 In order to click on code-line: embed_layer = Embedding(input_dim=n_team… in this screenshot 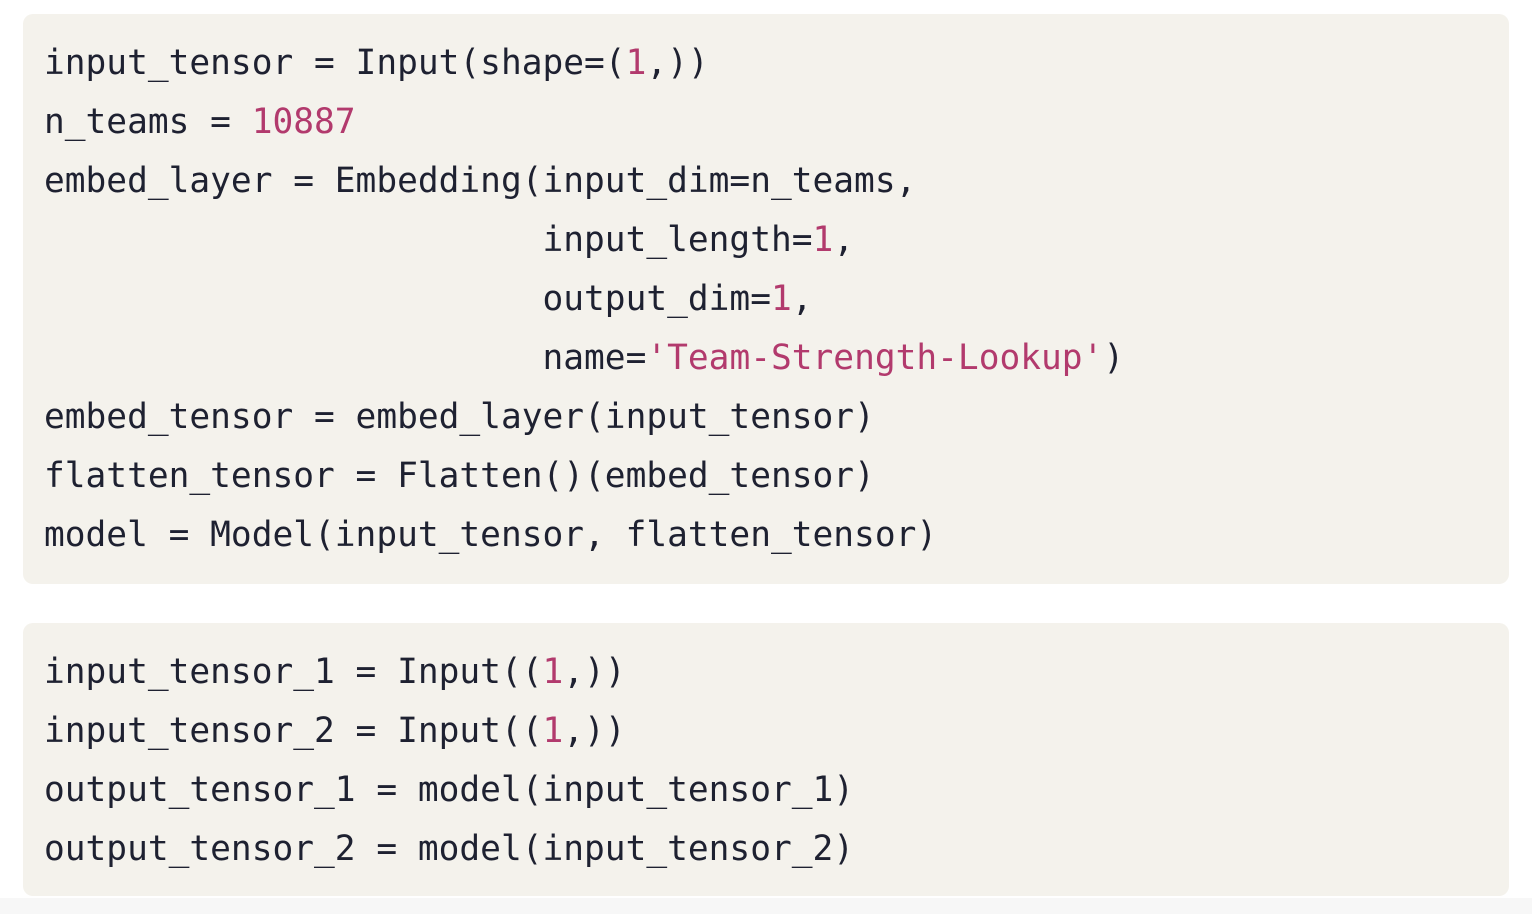, I will do `click(776, 181)`.